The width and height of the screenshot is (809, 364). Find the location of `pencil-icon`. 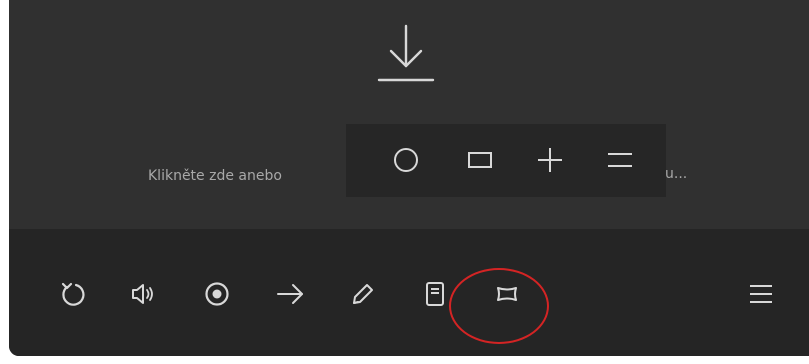

pencil-icon is located at coordinates (363, 294).